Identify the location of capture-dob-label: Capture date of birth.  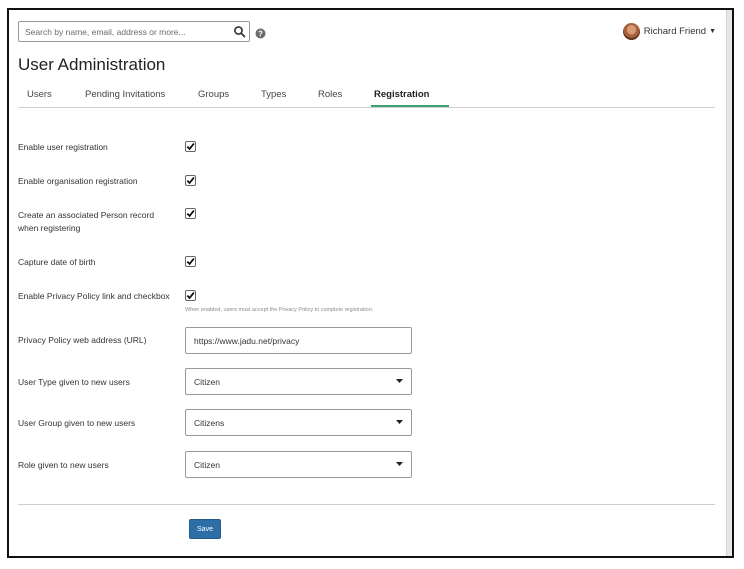
(57, 262).